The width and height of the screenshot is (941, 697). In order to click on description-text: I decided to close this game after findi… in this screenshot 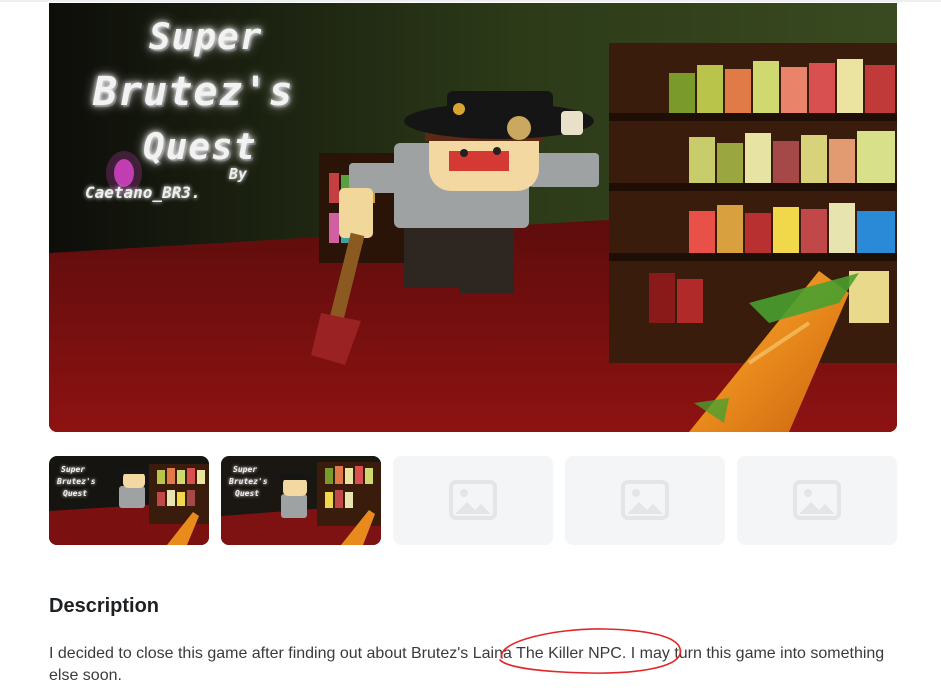, I will do `click(467, 664)`.